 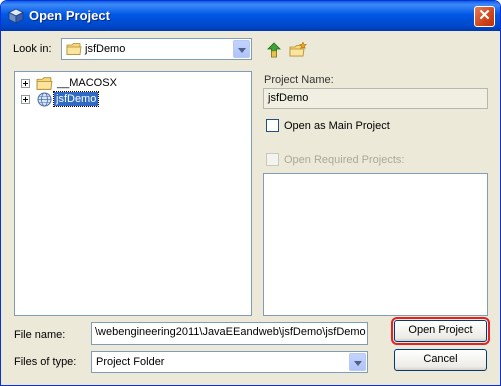 What do you see at coordinates (299, 80) in the screenshot?
I see `project-name-label: Project Name:` at bounding box center [299, 80].